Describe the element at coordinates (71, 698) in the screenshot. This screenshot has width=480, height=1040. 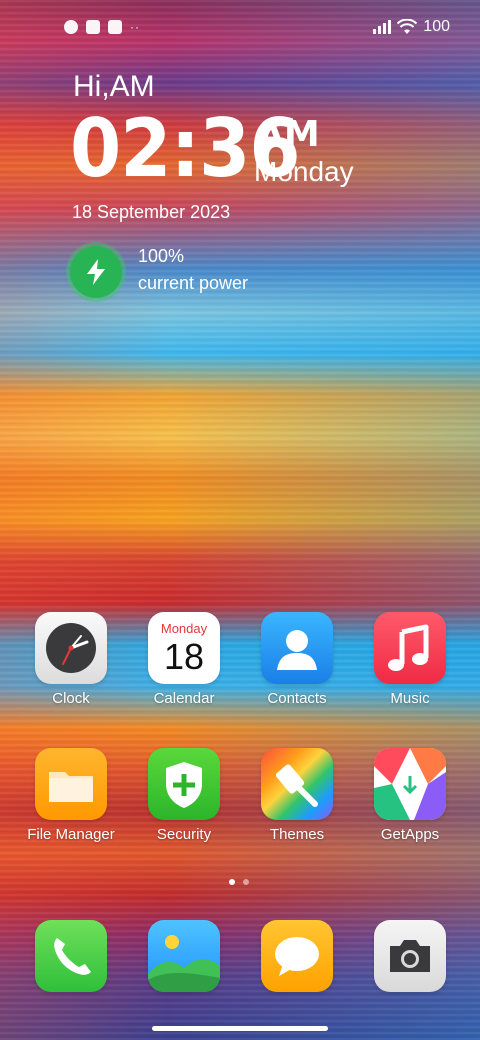
I see `app-label: Clock` at that location.